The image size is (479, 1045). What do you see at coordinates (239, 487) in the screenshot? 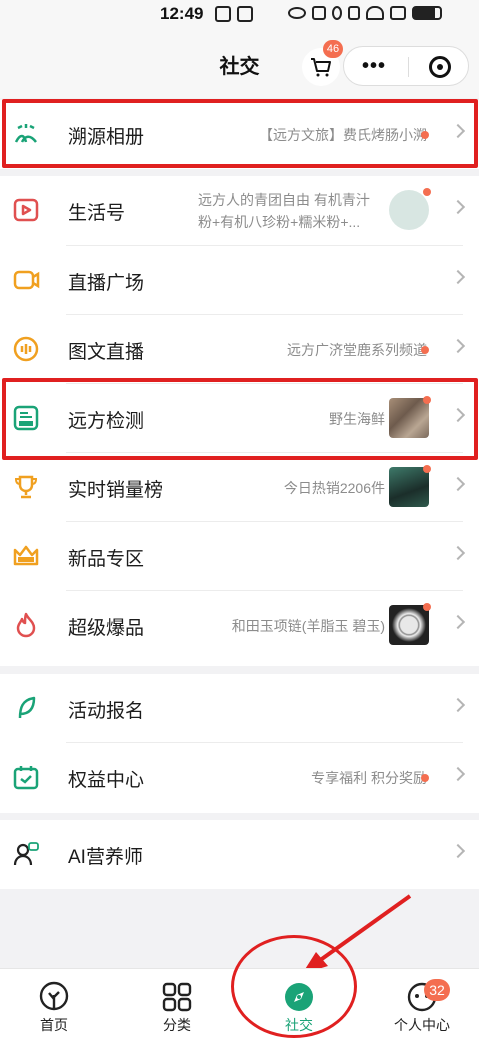
I see `menu-item-sales-ranking: 实时销量榜 今日热销2206件` at bounding box center [239, 487].